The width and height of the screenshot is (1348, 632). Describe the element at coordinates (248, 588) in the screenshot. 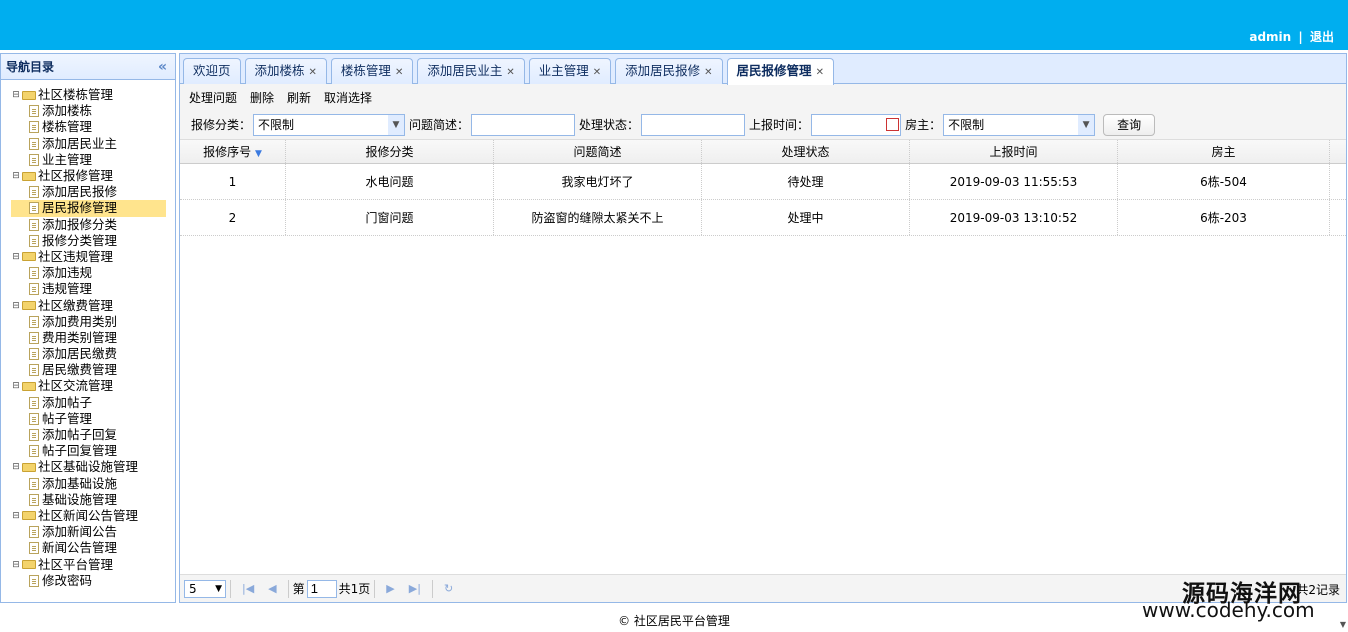

I see `first-page-icon: |◀` at that location.